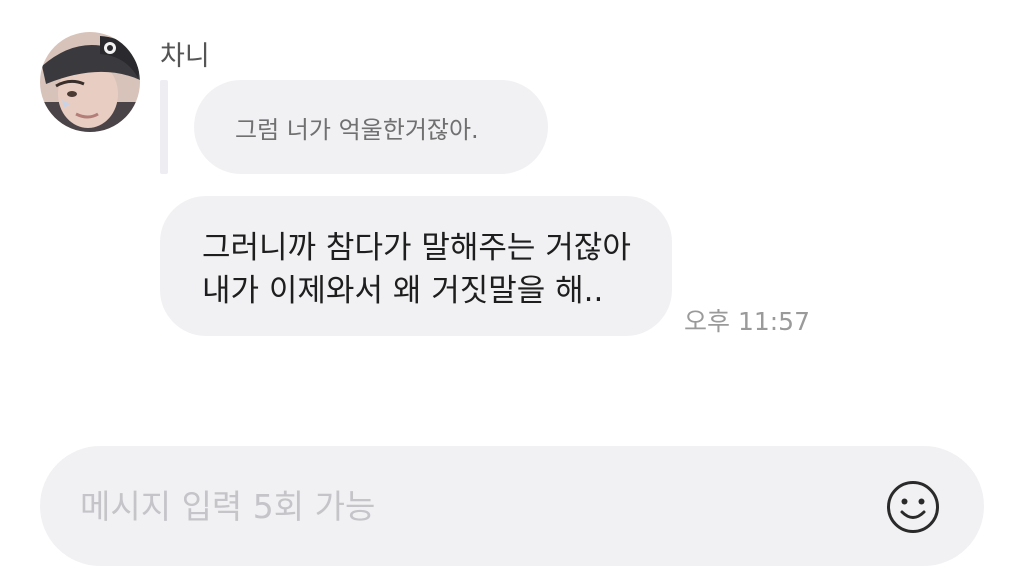 The height and width of the screenshot is (576, 1024). I want to click on quoted-message-bubble: 그럼 너가 억울한거잖아., so click(371, 127).